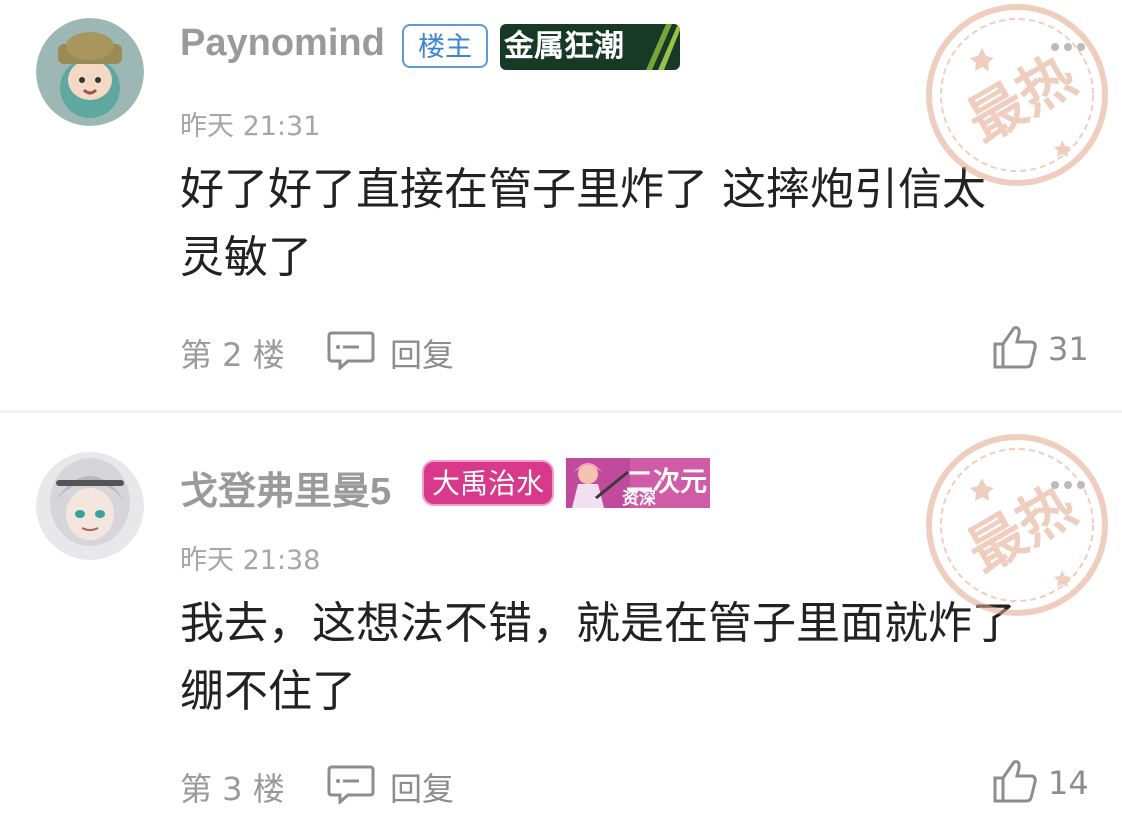 The height and width of the screenshot is (830, 1122). Describe the element at coordinates (564, 46) in the screenshot. I see `medal-badge-label: 金属狂潮` at that location.